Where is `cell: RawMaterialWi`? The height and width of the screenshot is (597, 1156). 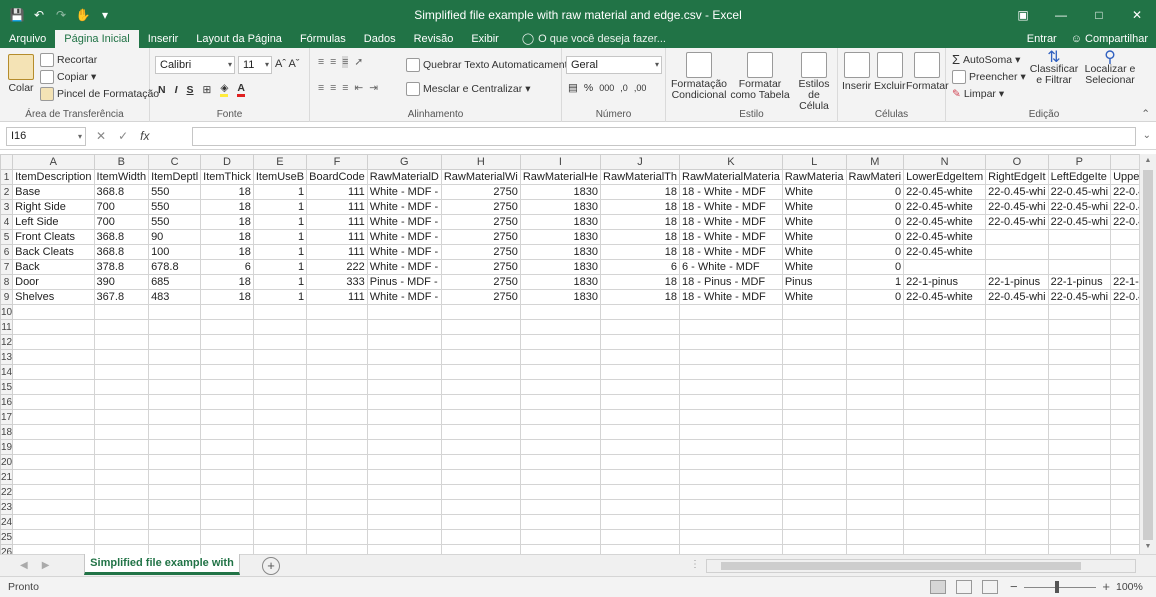
cell: RawMaterialWi is located at coordinates (480, 177).